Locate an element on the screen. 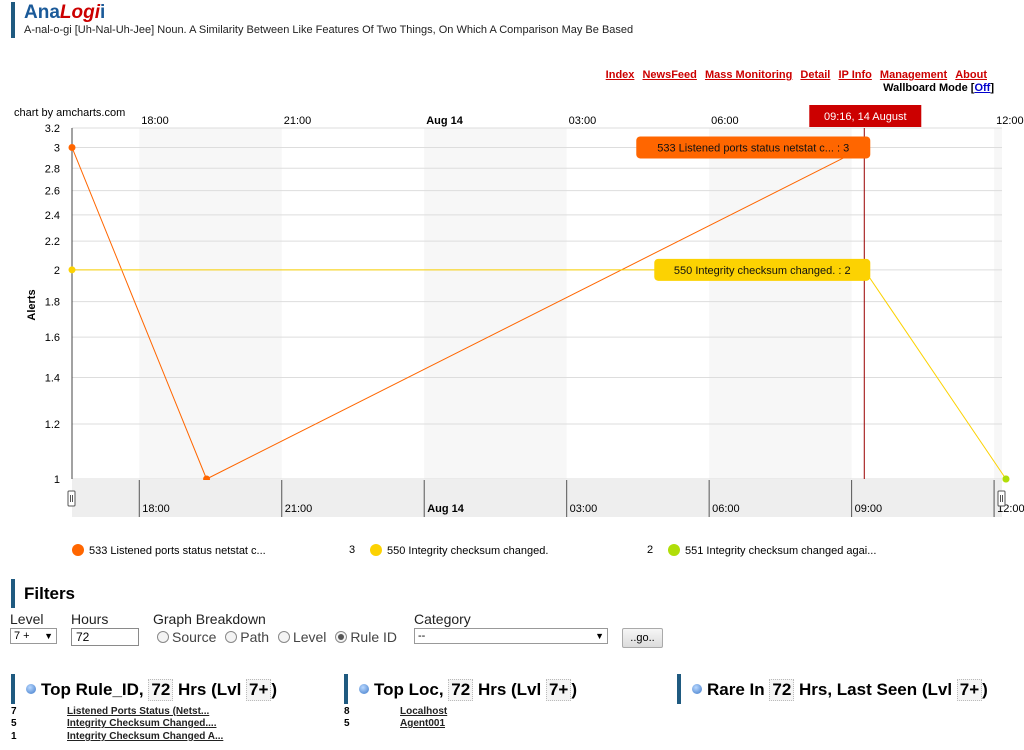  wallboard-toggle-link: Off is located at coordinates (982, 88).